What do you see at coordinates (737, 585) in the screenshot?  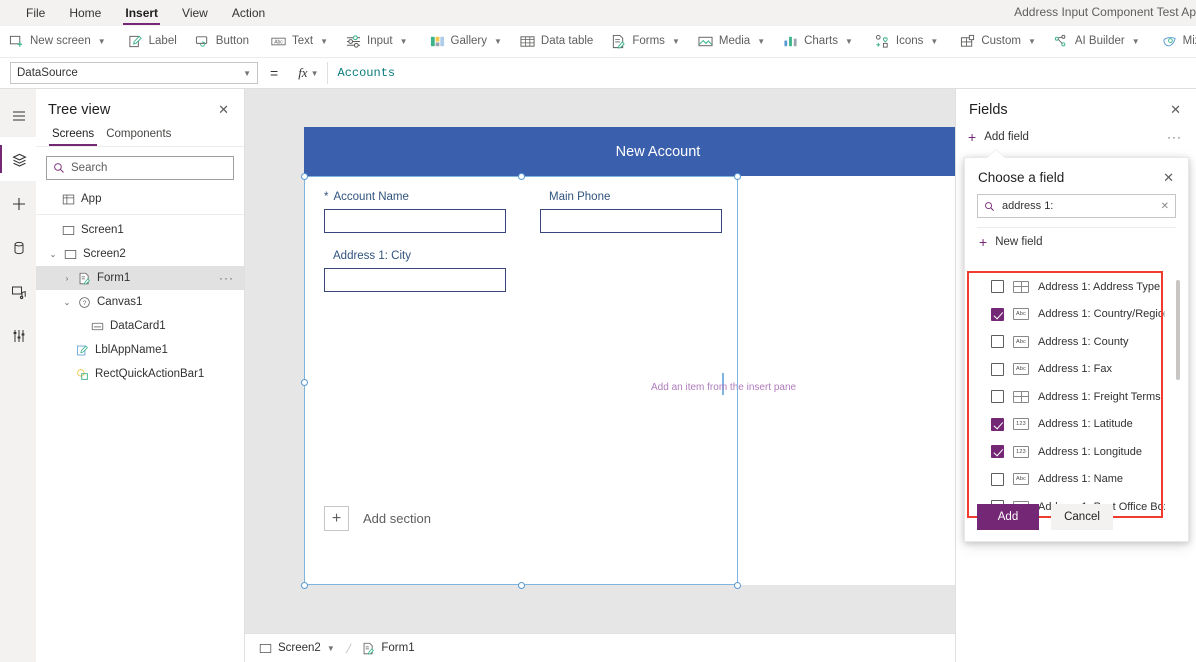 I see `selection-handle-bottom-right` at bounding box center [737, 585].